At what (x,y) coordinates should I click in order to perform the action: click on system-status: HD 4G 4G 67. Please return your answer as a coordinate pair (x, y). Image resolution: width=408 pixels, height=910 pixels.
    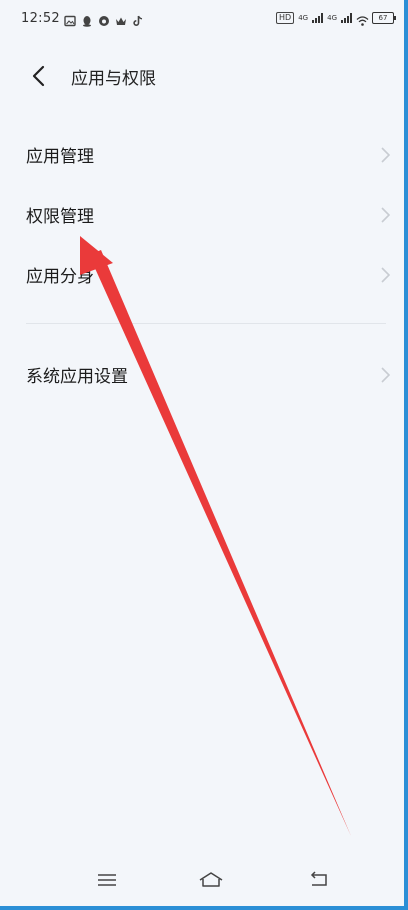
    Looking at the image, I should click on (336, 19).